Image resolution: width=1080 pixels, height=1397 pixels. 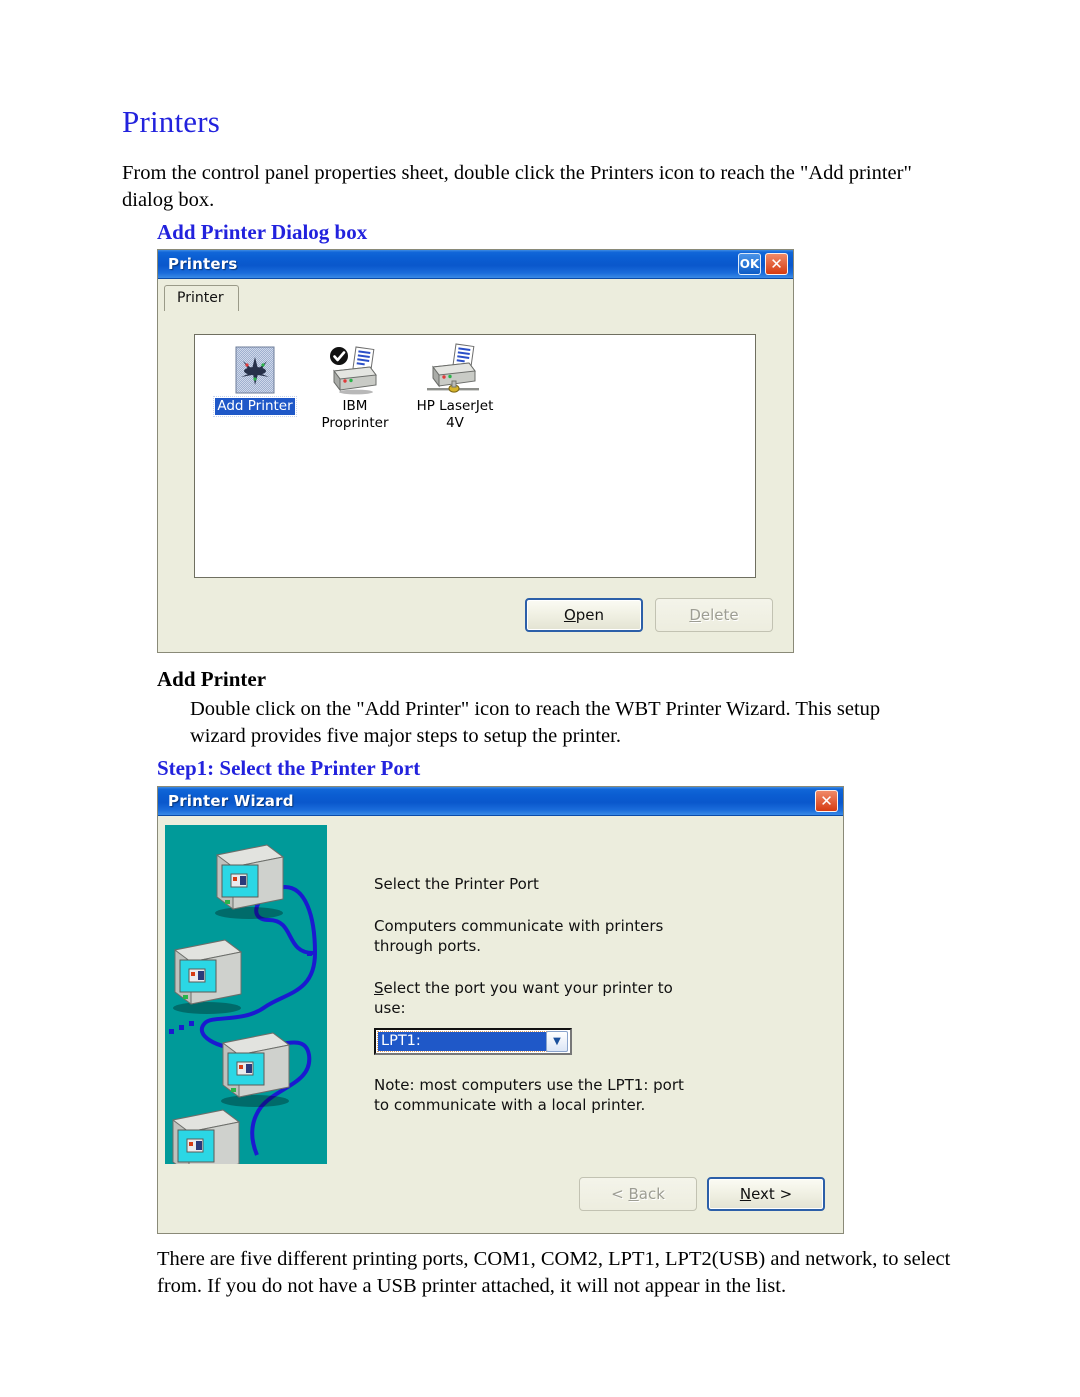 I want to click on back-button: < Back, so click(x=638, y=1194).